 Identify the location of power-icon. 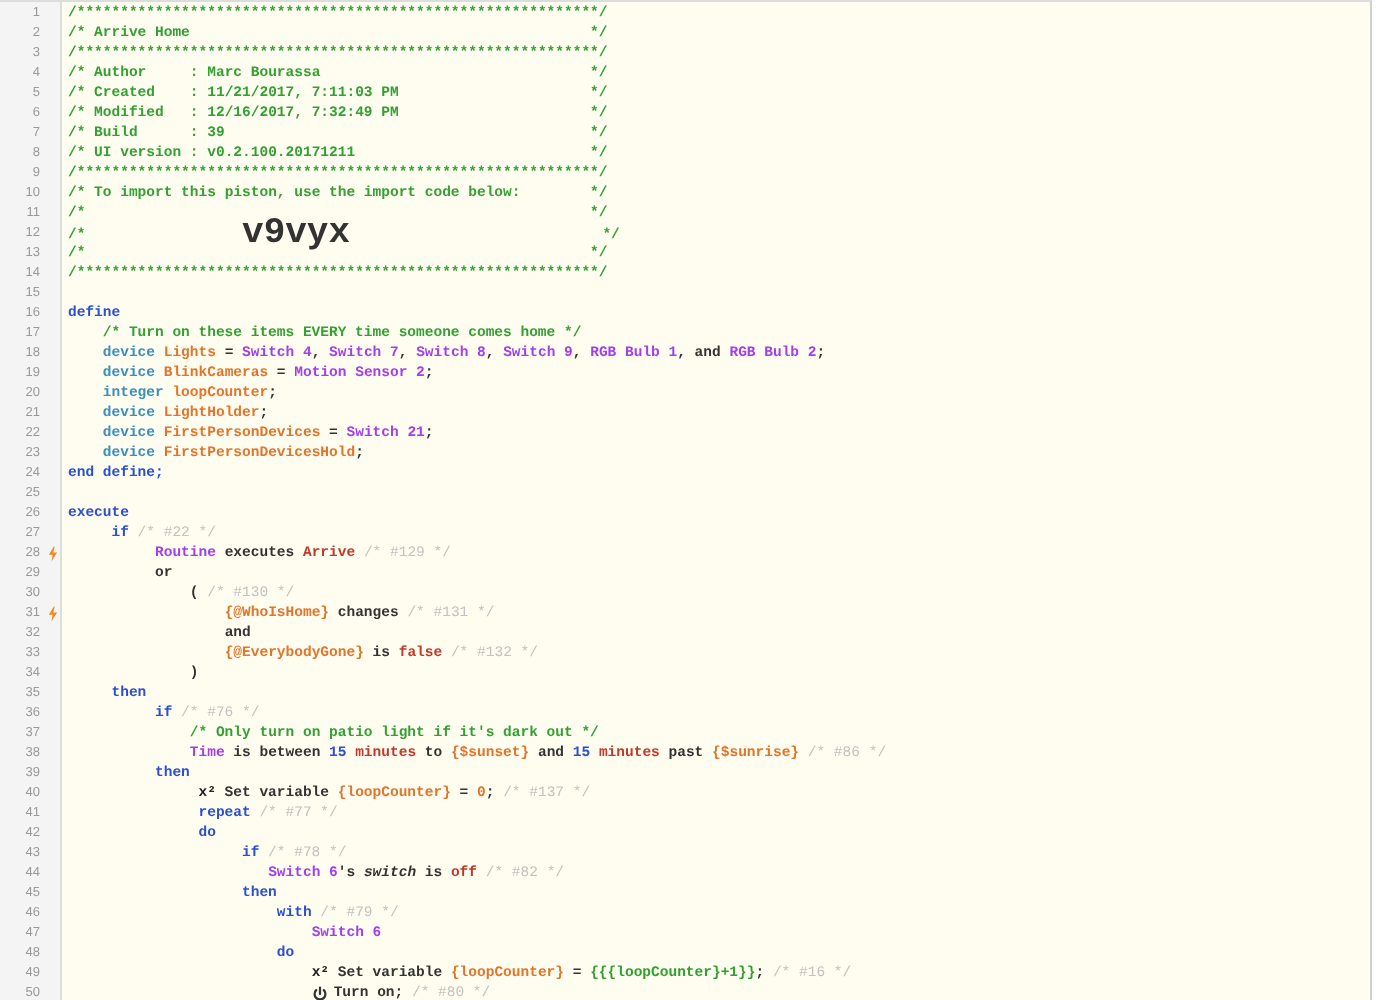
(319, 993).